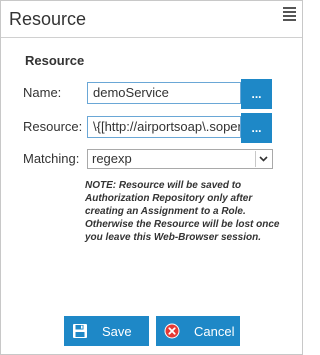  I want to click on resource-field: \{[http://airportsoap\.sopera, so click(164, 127).